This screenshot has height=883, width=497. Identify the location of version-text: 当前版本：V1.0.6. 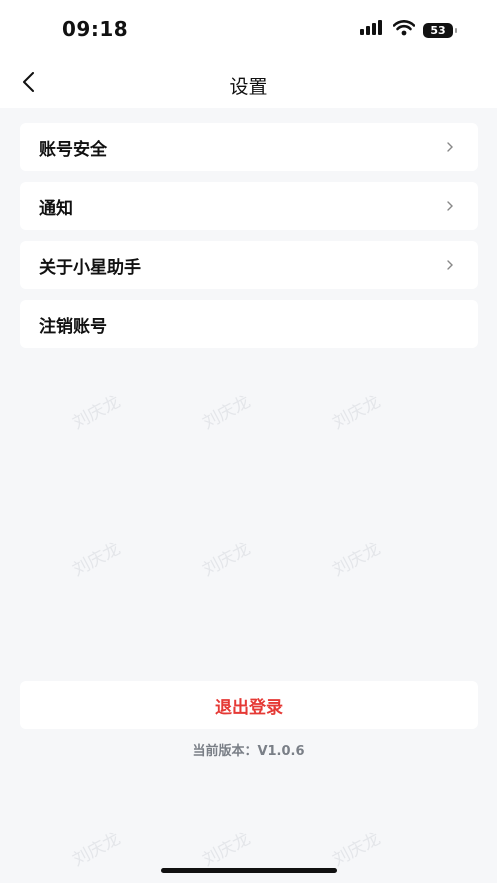
(248, 751).